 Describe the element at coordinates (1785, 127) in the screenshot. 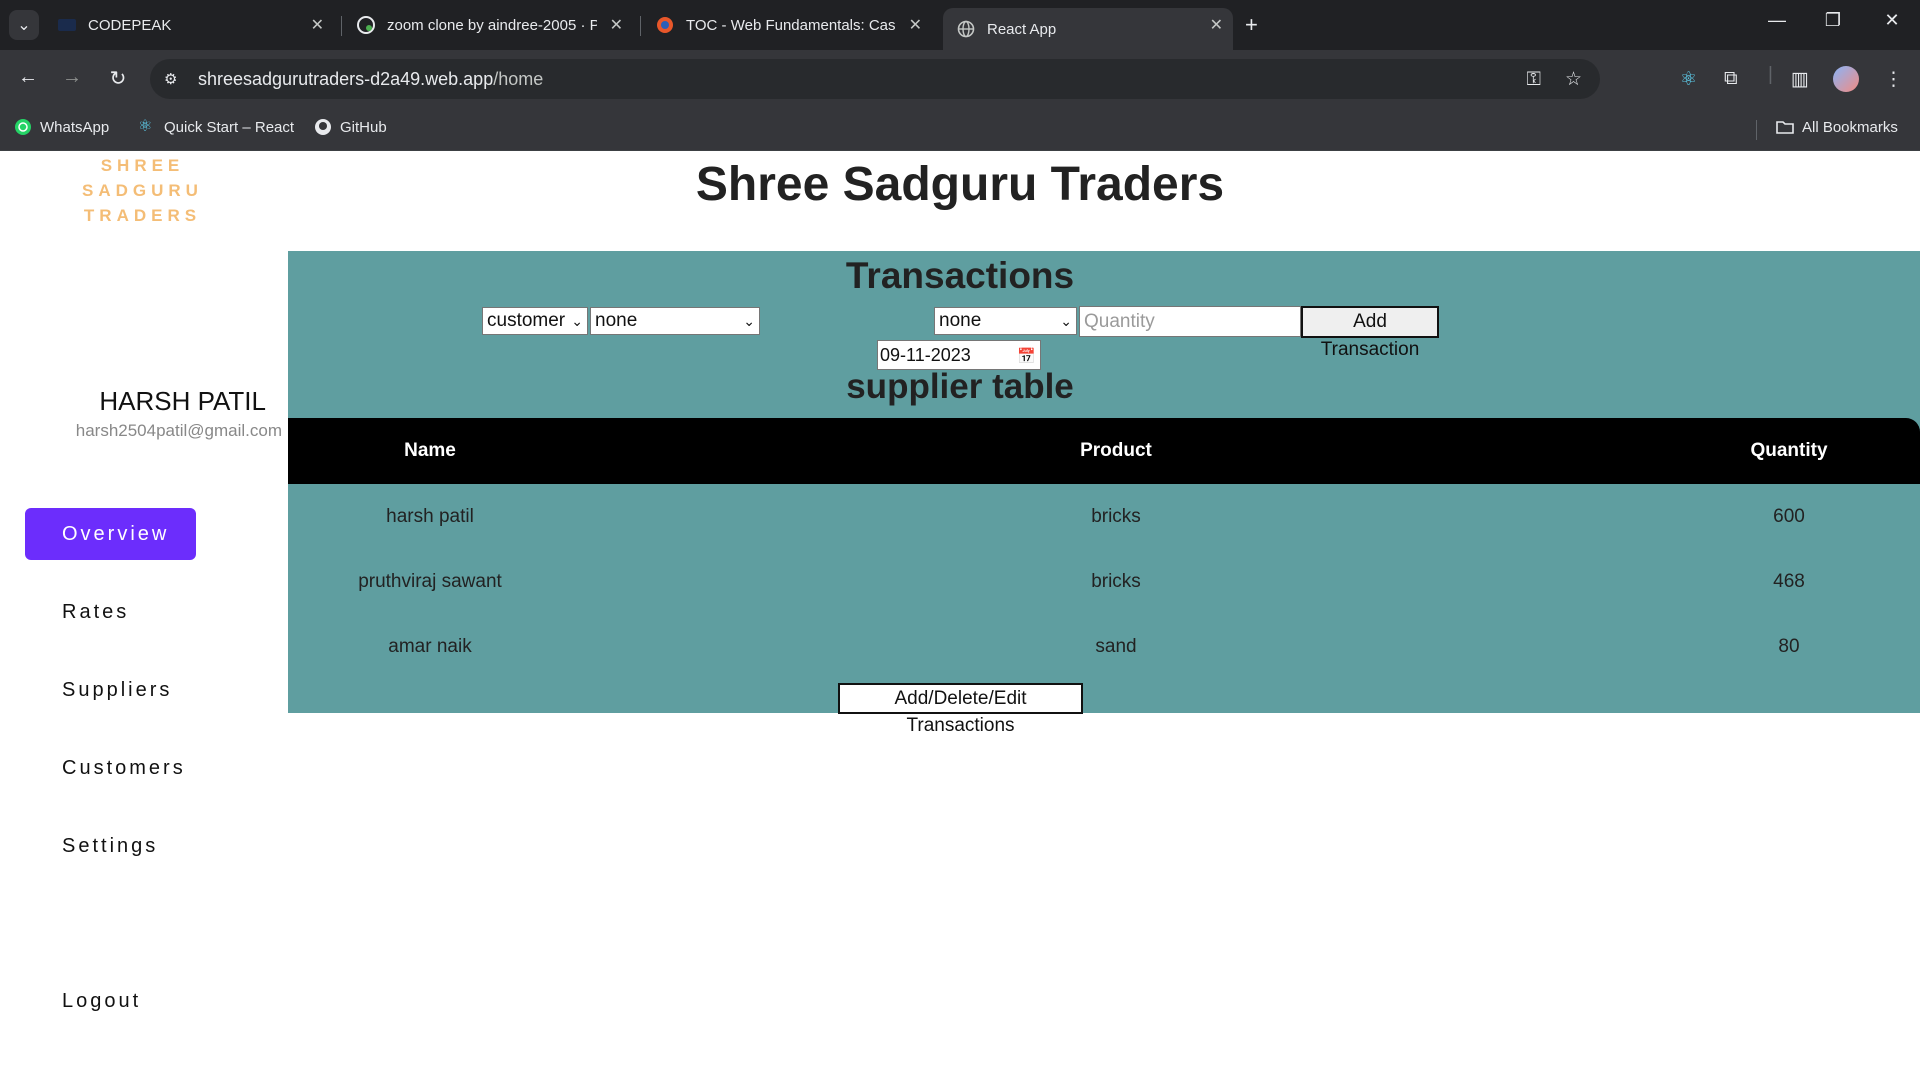

I see `folder-icon` at that location.